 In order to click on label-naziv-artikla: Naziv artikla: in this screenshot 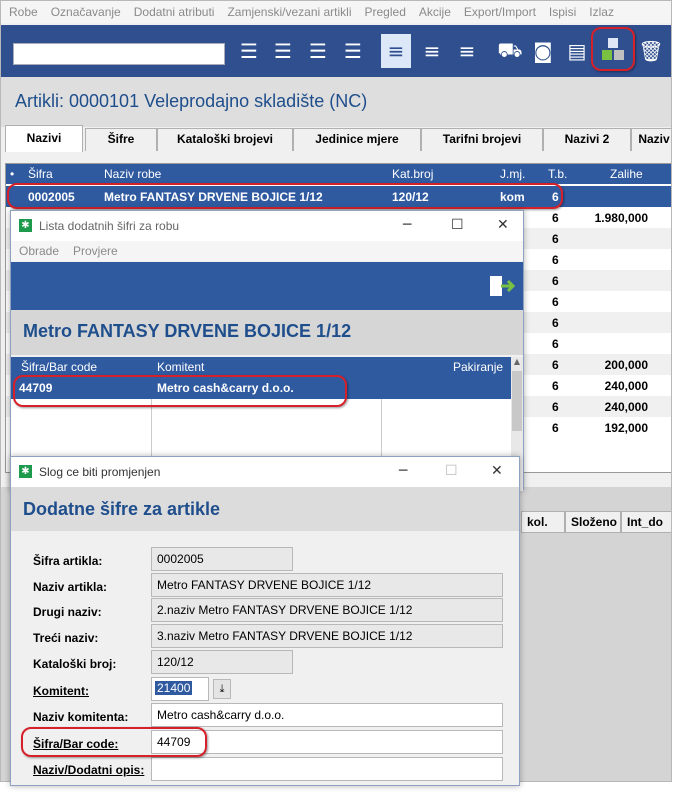, I will do `click(70, 587)`.